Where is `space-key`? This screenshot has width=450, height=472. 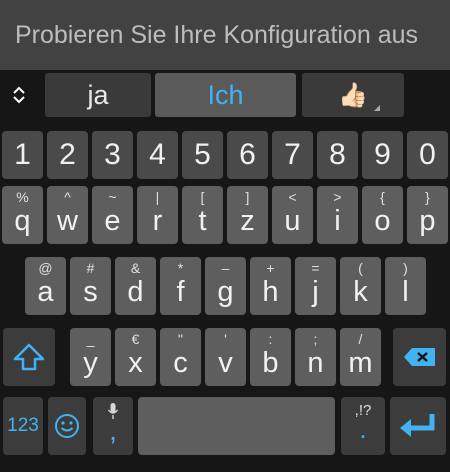 space-key is located at coordinates (236, 426).